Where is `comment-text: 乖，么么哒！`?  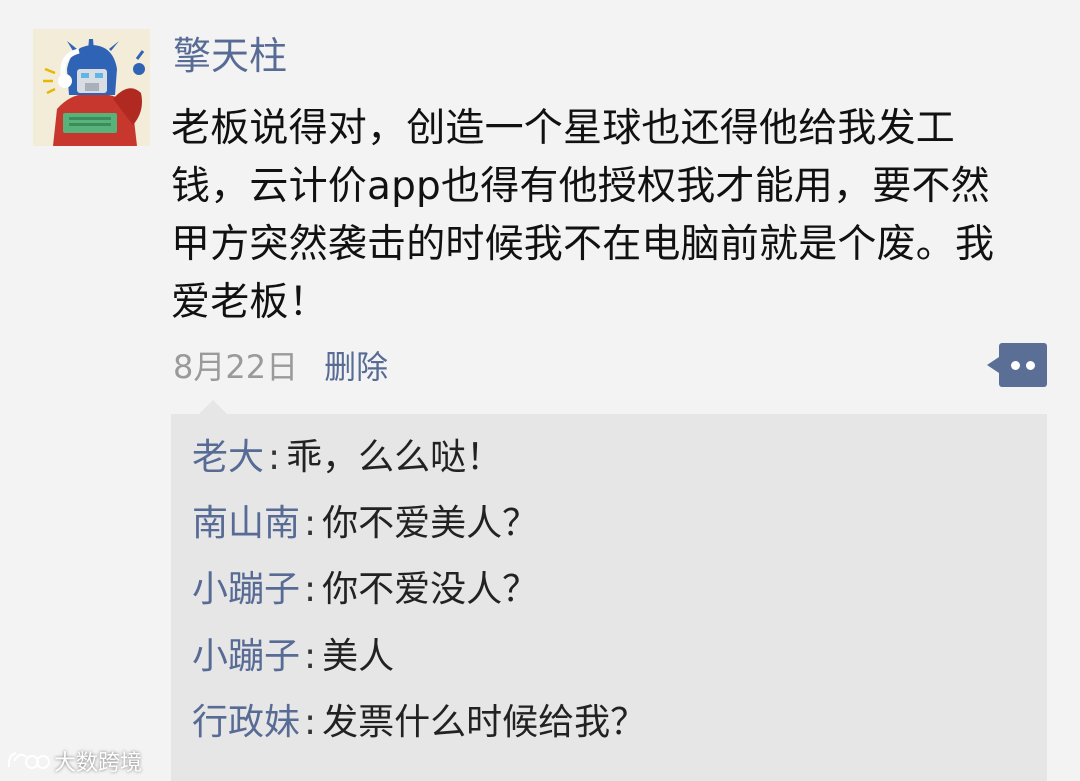 comment-text: 乖，么么哒！ is located at coordinates (394, 457).